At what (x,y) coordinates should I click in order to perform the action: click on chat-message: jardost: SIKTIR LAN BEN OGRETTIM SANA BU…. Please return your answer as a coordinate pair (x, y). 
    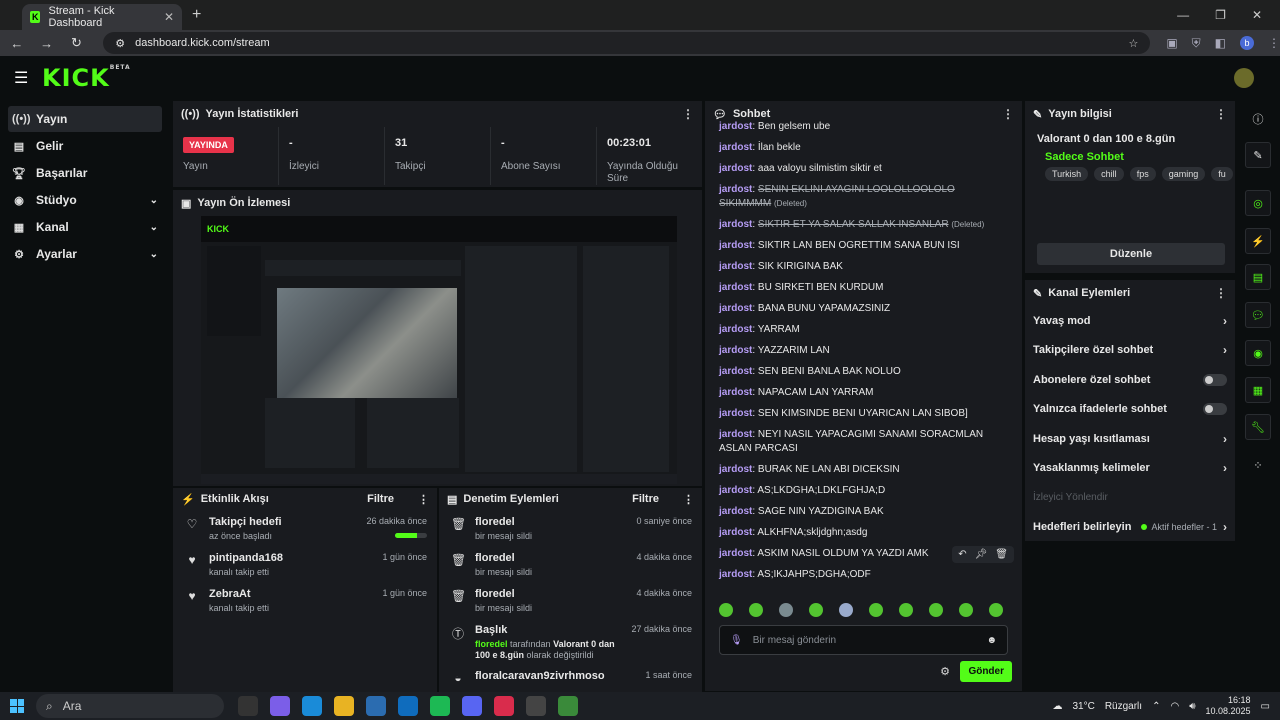
    Looking at the image, I should click on (855, 246).